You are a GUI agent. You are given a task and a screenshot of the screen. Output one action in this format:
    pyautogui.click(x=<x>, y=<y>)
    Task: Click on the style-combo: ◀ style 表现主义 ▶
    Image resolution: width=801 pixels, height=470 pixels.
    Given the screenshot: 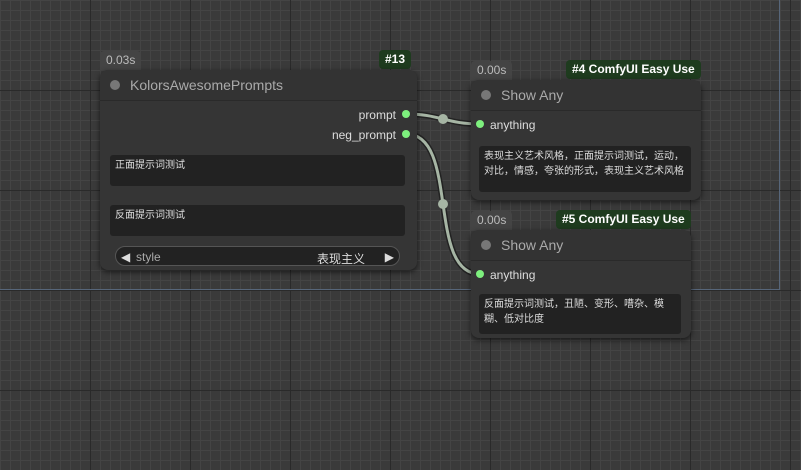 What is the action you would take?
    pyautogui.click(x=257, y=256)
    